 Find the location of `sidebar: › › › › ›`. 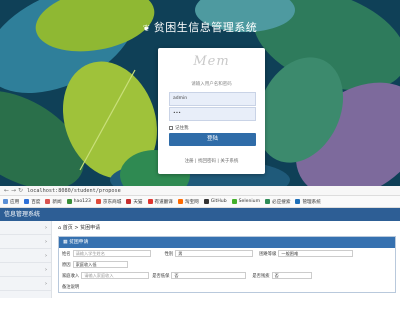

sidebar: › › › › › is located at coordinates (26, 259).